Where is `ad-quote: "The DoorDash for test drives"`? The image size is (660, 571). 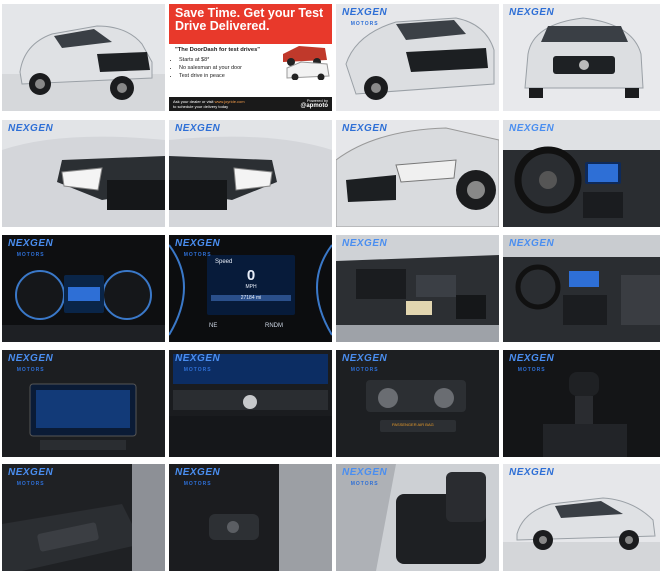
ad-quote: "The DoorDash for test drives" is located at coordinates (218, 50).